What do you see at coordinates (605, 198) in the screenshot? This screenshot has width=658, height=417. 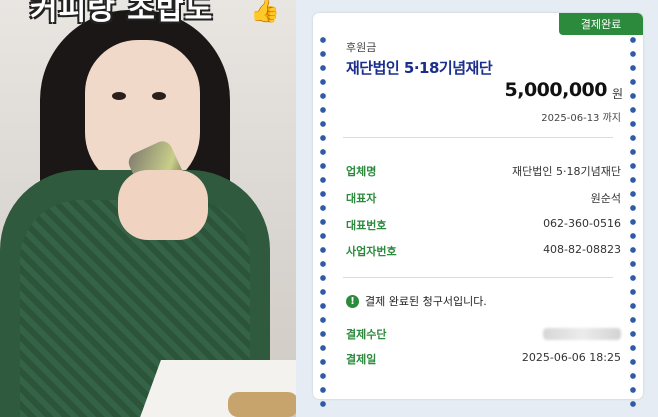 I see `detail-value: 원순석` at bounding box center [605, 198].